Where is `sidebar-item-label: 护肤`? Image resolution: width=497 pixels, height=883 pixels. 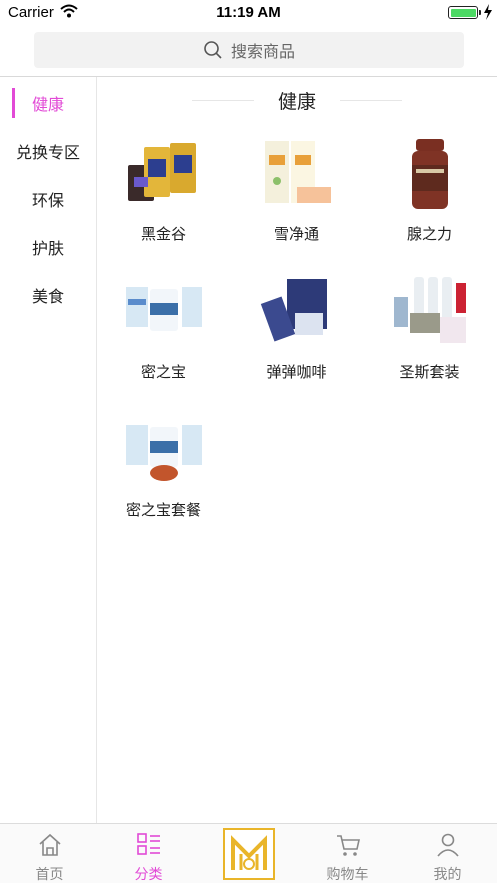 sidebar-item-label: 护肤 is located at coordinates (47, 248).